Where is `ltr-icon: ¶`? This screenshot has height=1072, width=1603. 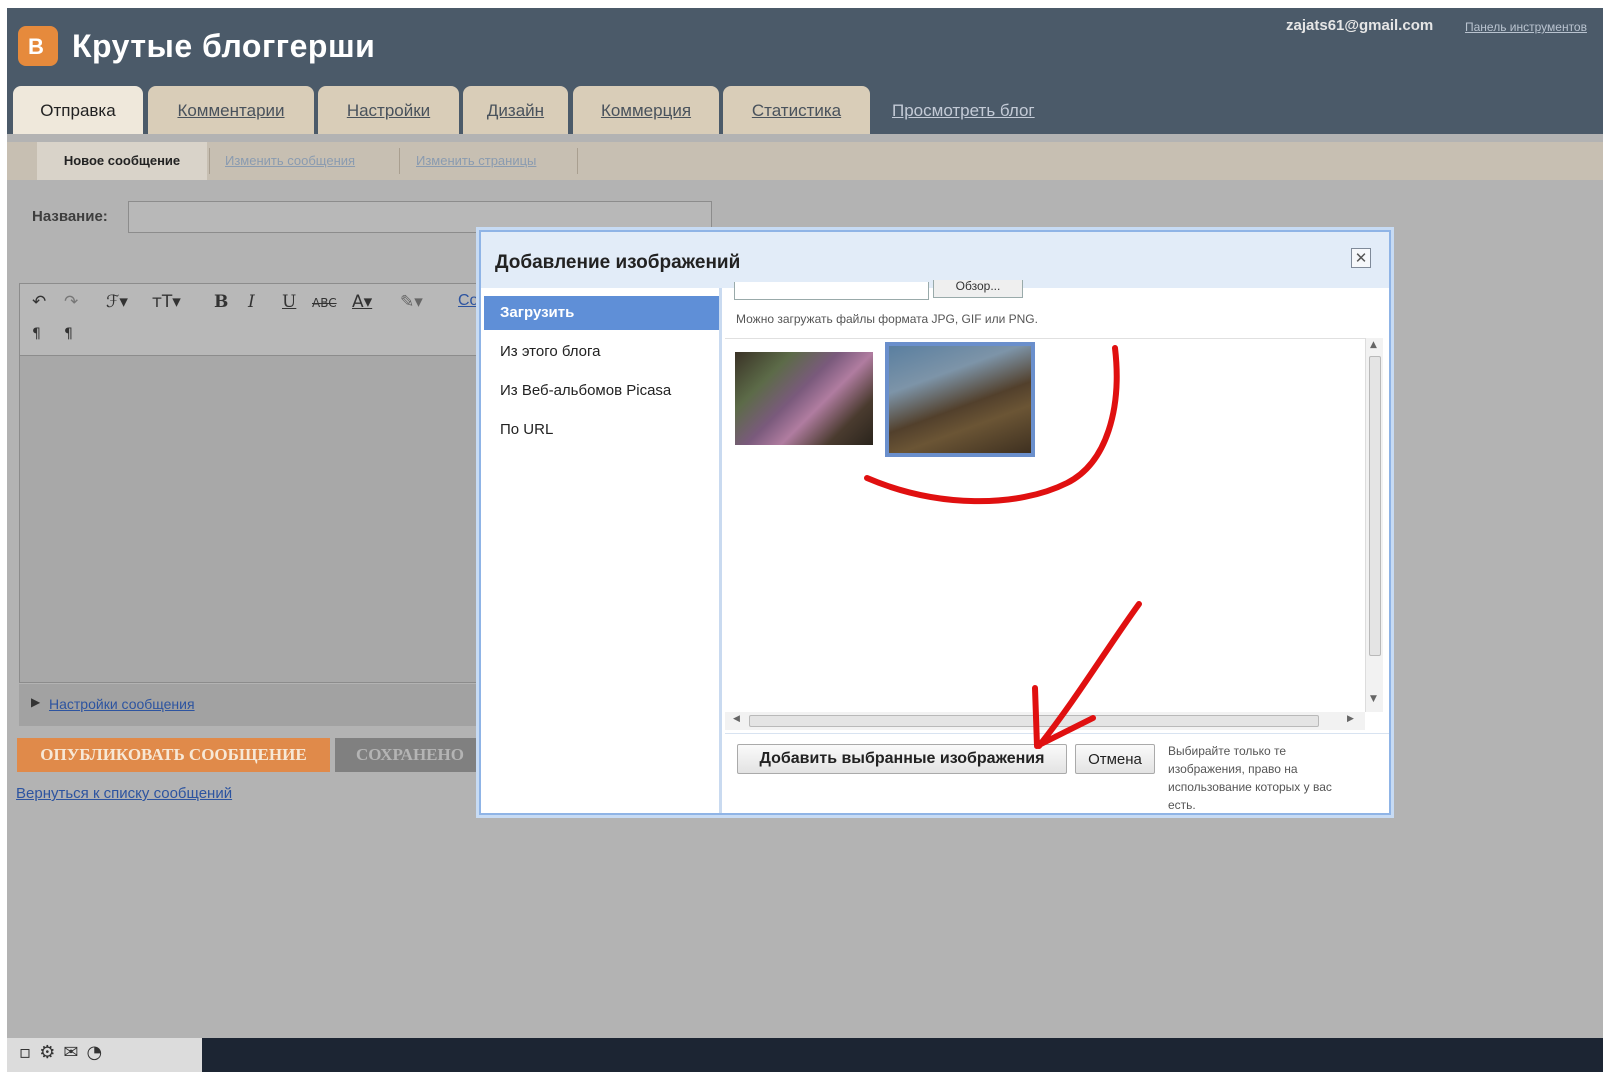 ltr-icon: ¶ is located at coordinates (36, 334).